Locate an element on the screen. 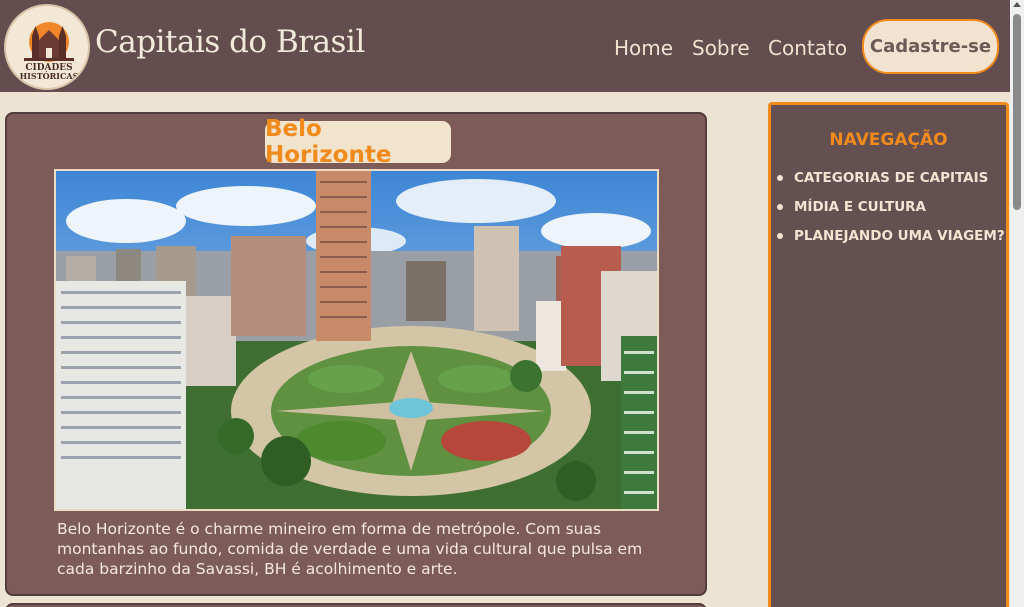 The image size is (1024, 607). city-title: Belo Horizonte is located at coordinates (358, 142).